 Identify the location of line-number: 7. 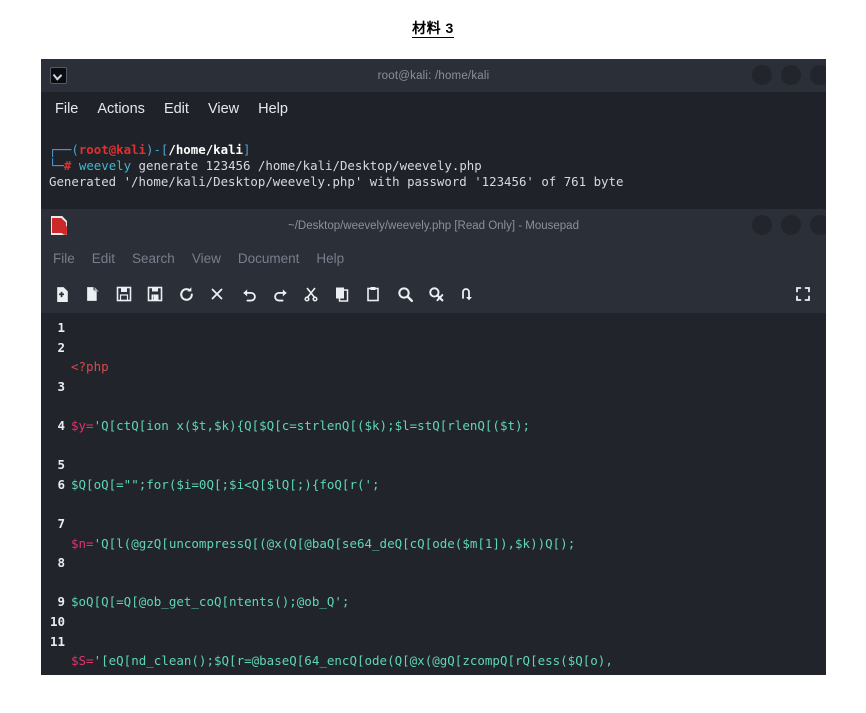
(61, 523).